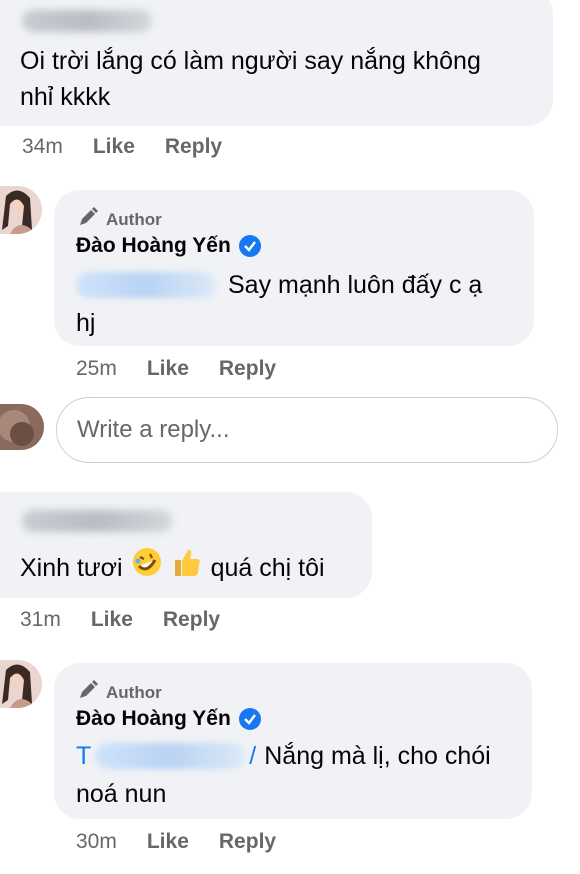 The height and width of the screenshot is (874, 580). What do you see at coordinates (253, 756) in the screenshot?
I see `mention-link-end: /` at bounding box center [253, 756].